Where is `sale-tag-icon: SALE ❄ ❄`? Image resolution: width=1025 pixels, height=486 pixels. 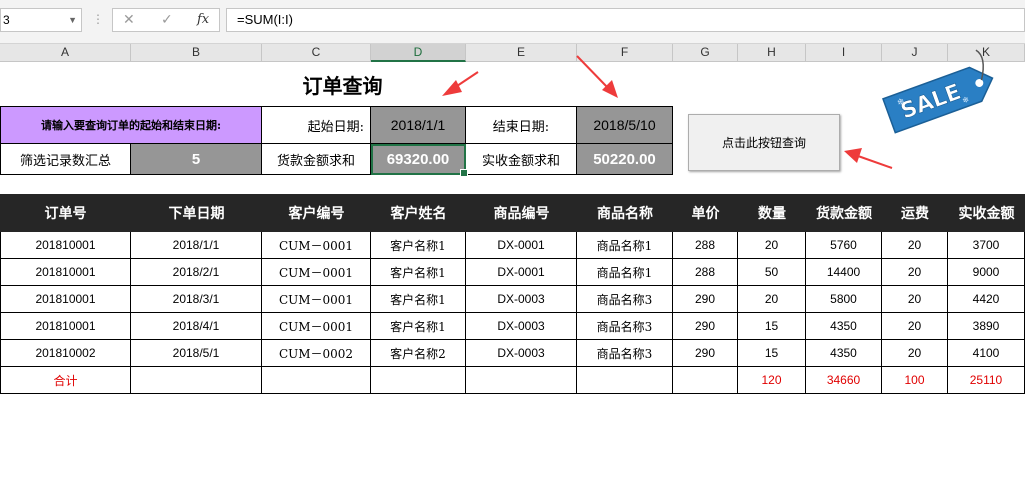
sale-tag-icon: SALE ❄ ❄ is located at coordinates (938, 91).